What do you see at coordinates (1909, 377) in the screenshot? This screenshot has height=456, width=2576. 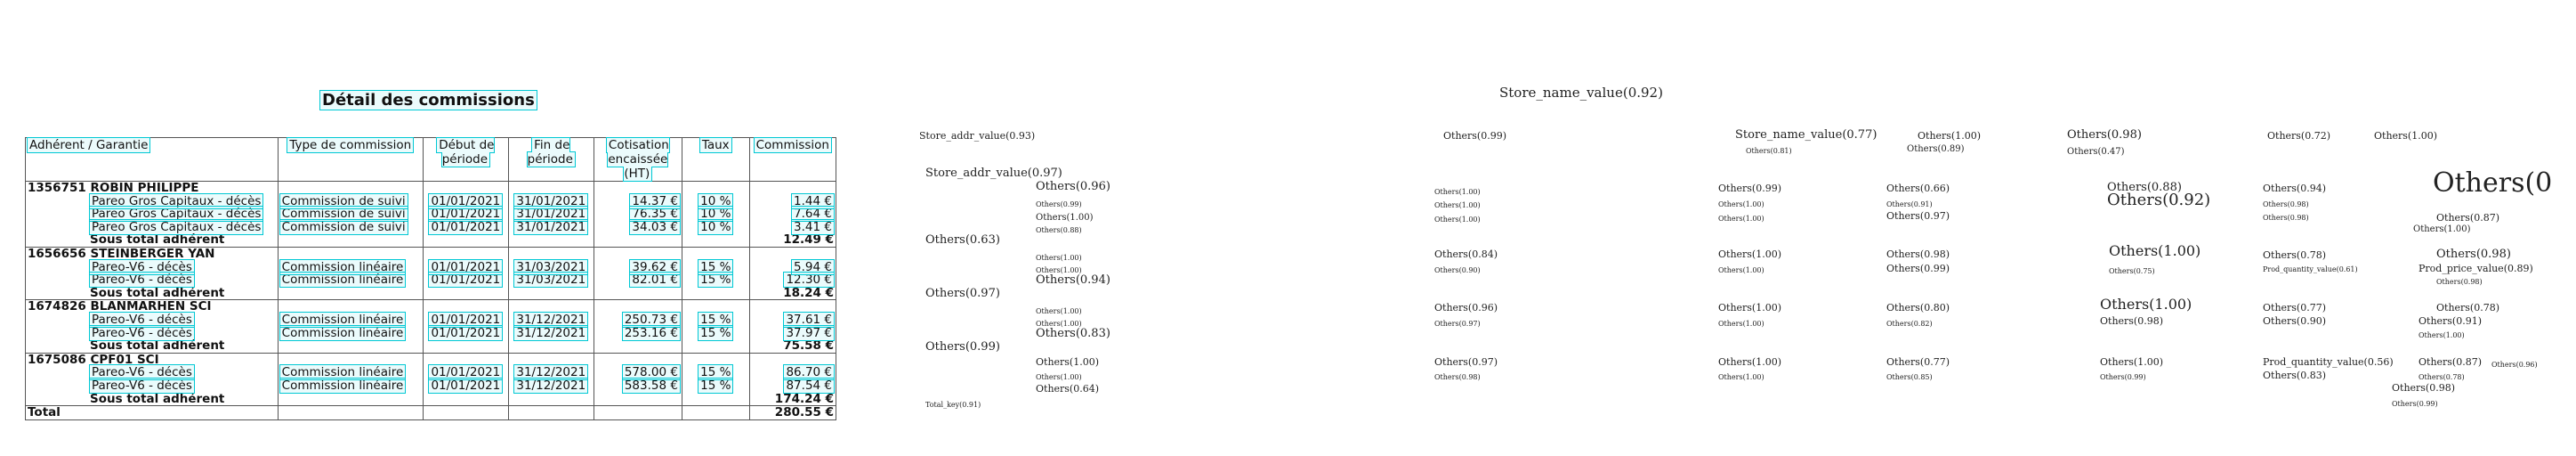 I see `prediction-label: Others(0.85)` at bounding box center [1909, 377].